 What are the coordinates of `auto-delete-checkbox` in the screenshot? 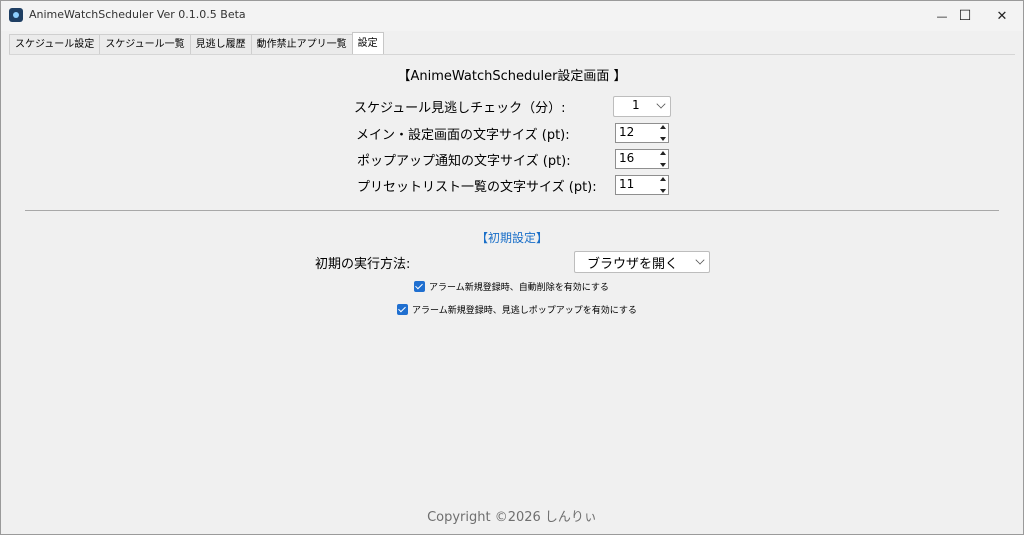 It's located at (419, 286).